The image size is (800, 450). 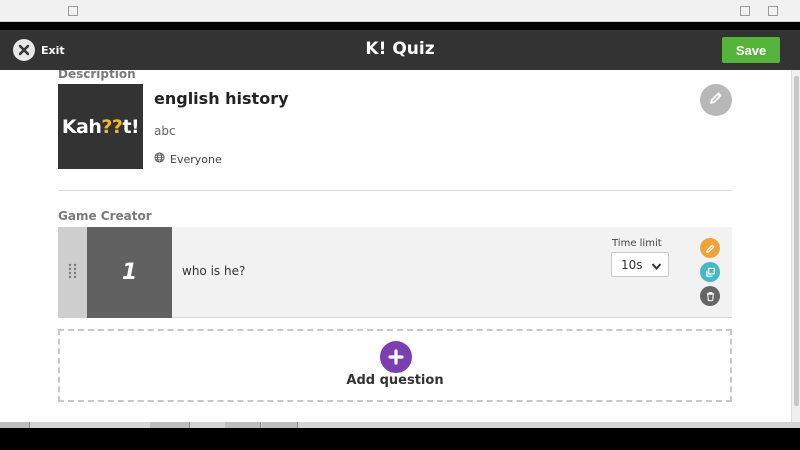 I want to click on scrollbar, so click(x=795, y=246).